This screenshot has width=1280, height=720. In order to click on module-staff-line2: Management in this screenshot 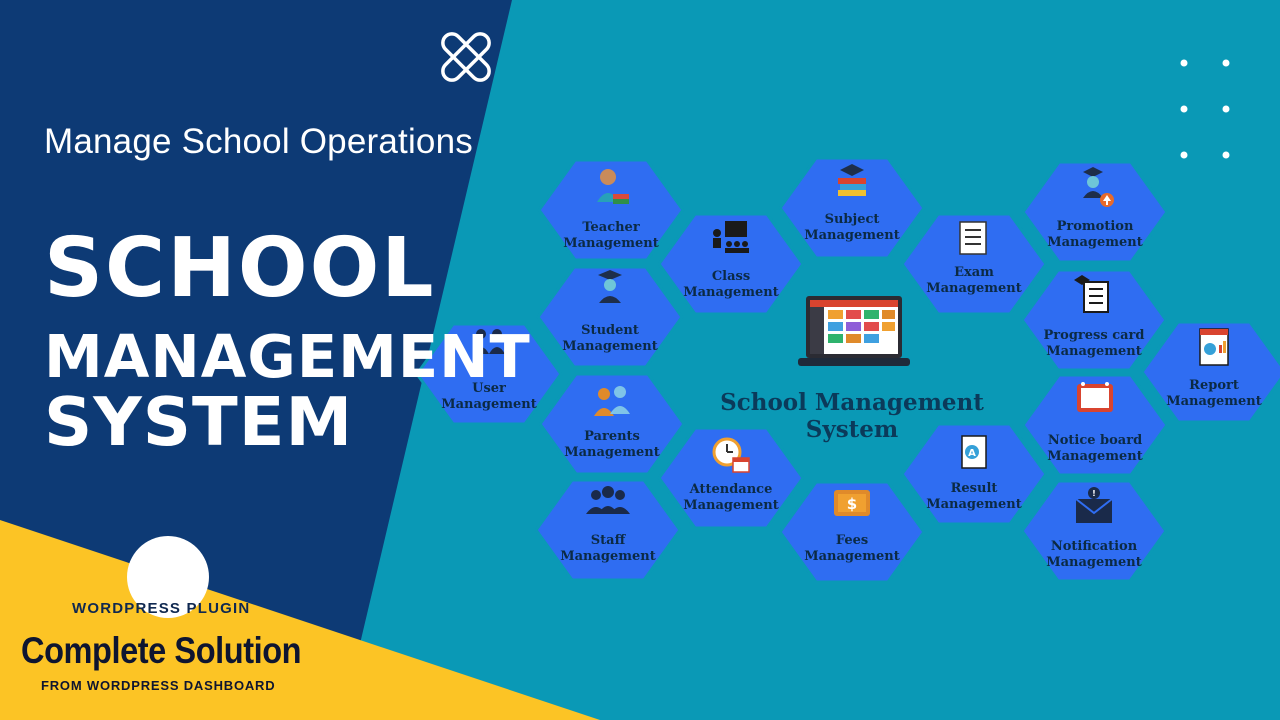, I will do `click(608, 556)`.